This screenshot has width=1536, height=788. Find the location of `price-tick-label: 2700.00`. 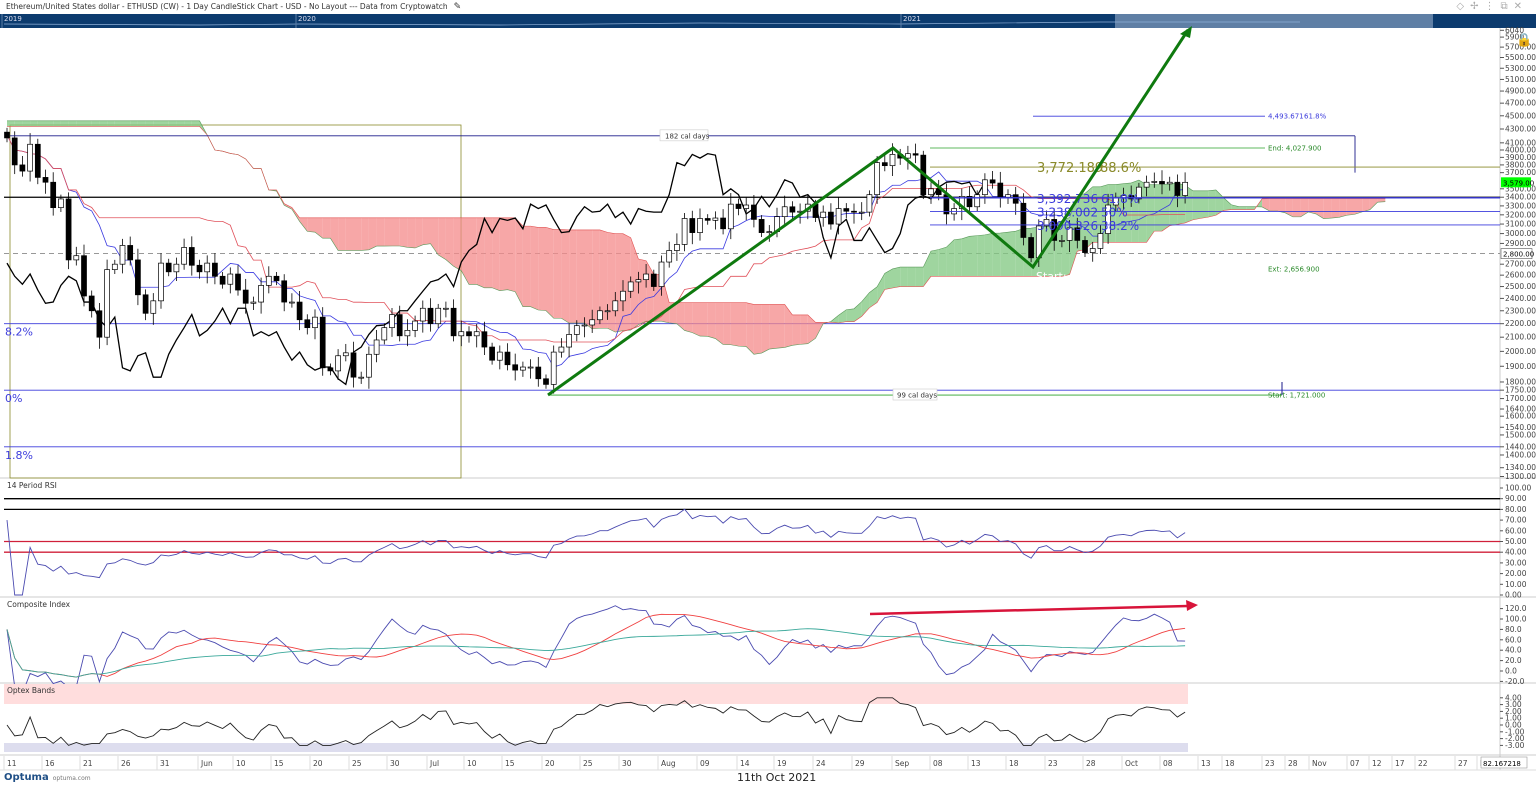

price-tick-label: 2700.00 is located at coordinates (1520, 264).